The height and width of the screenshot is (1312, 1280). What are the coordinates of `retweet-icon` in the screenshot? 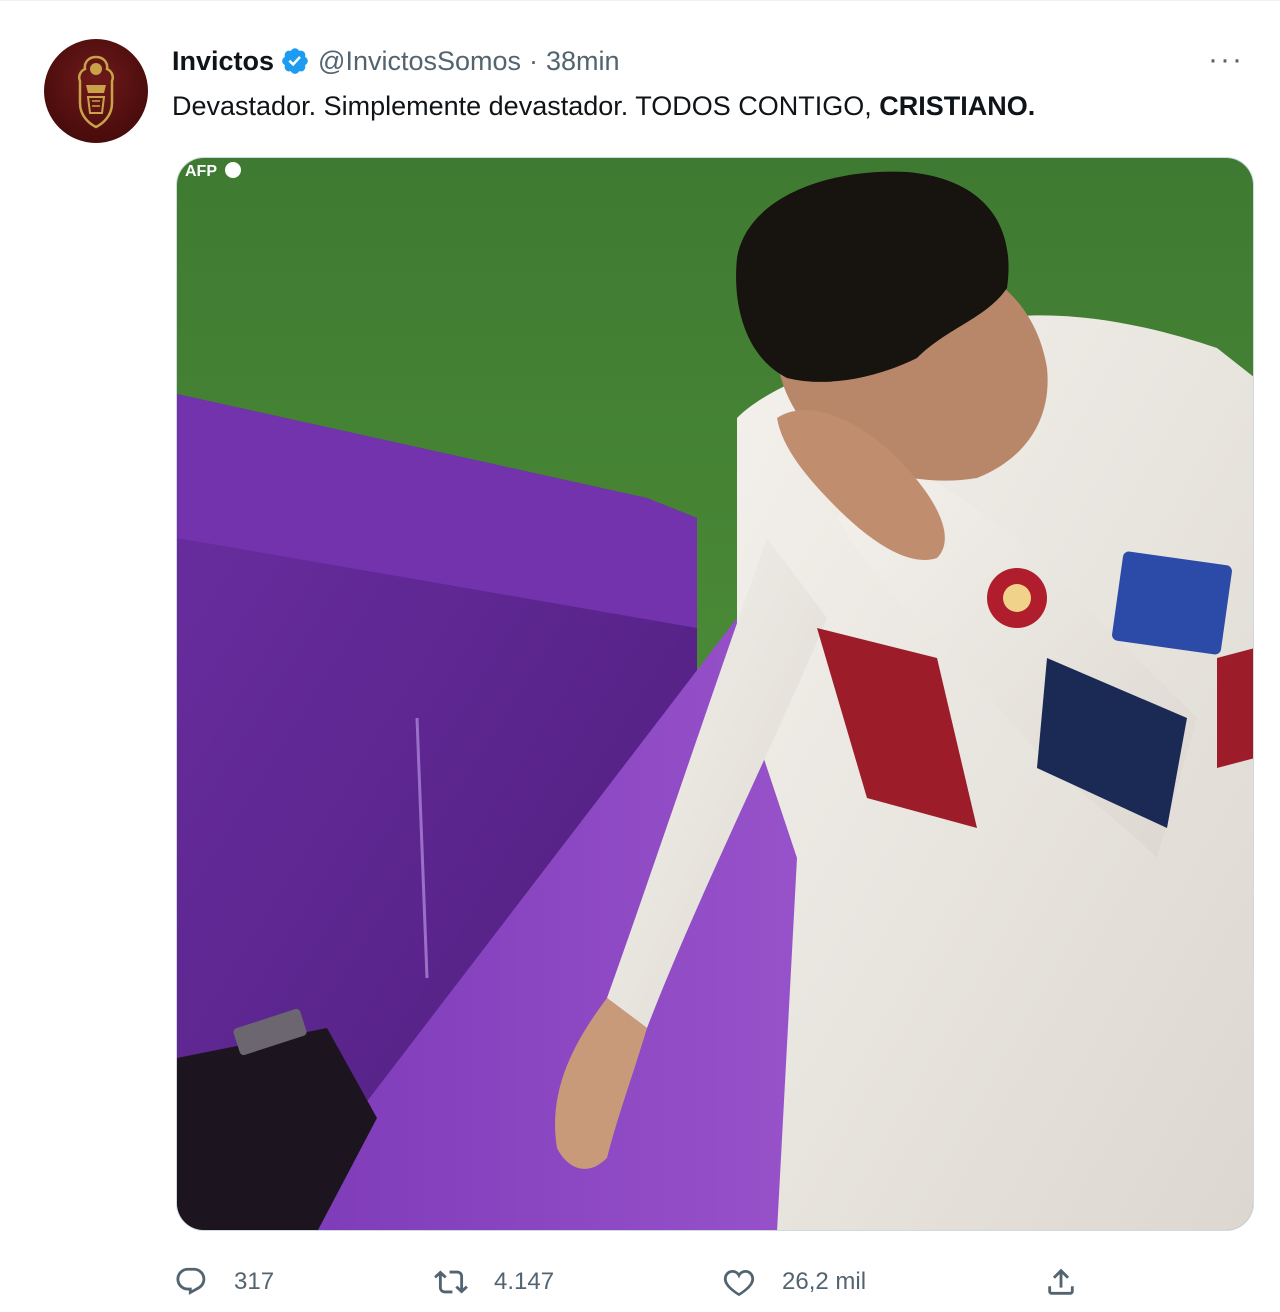 It's located at (451, 1282).